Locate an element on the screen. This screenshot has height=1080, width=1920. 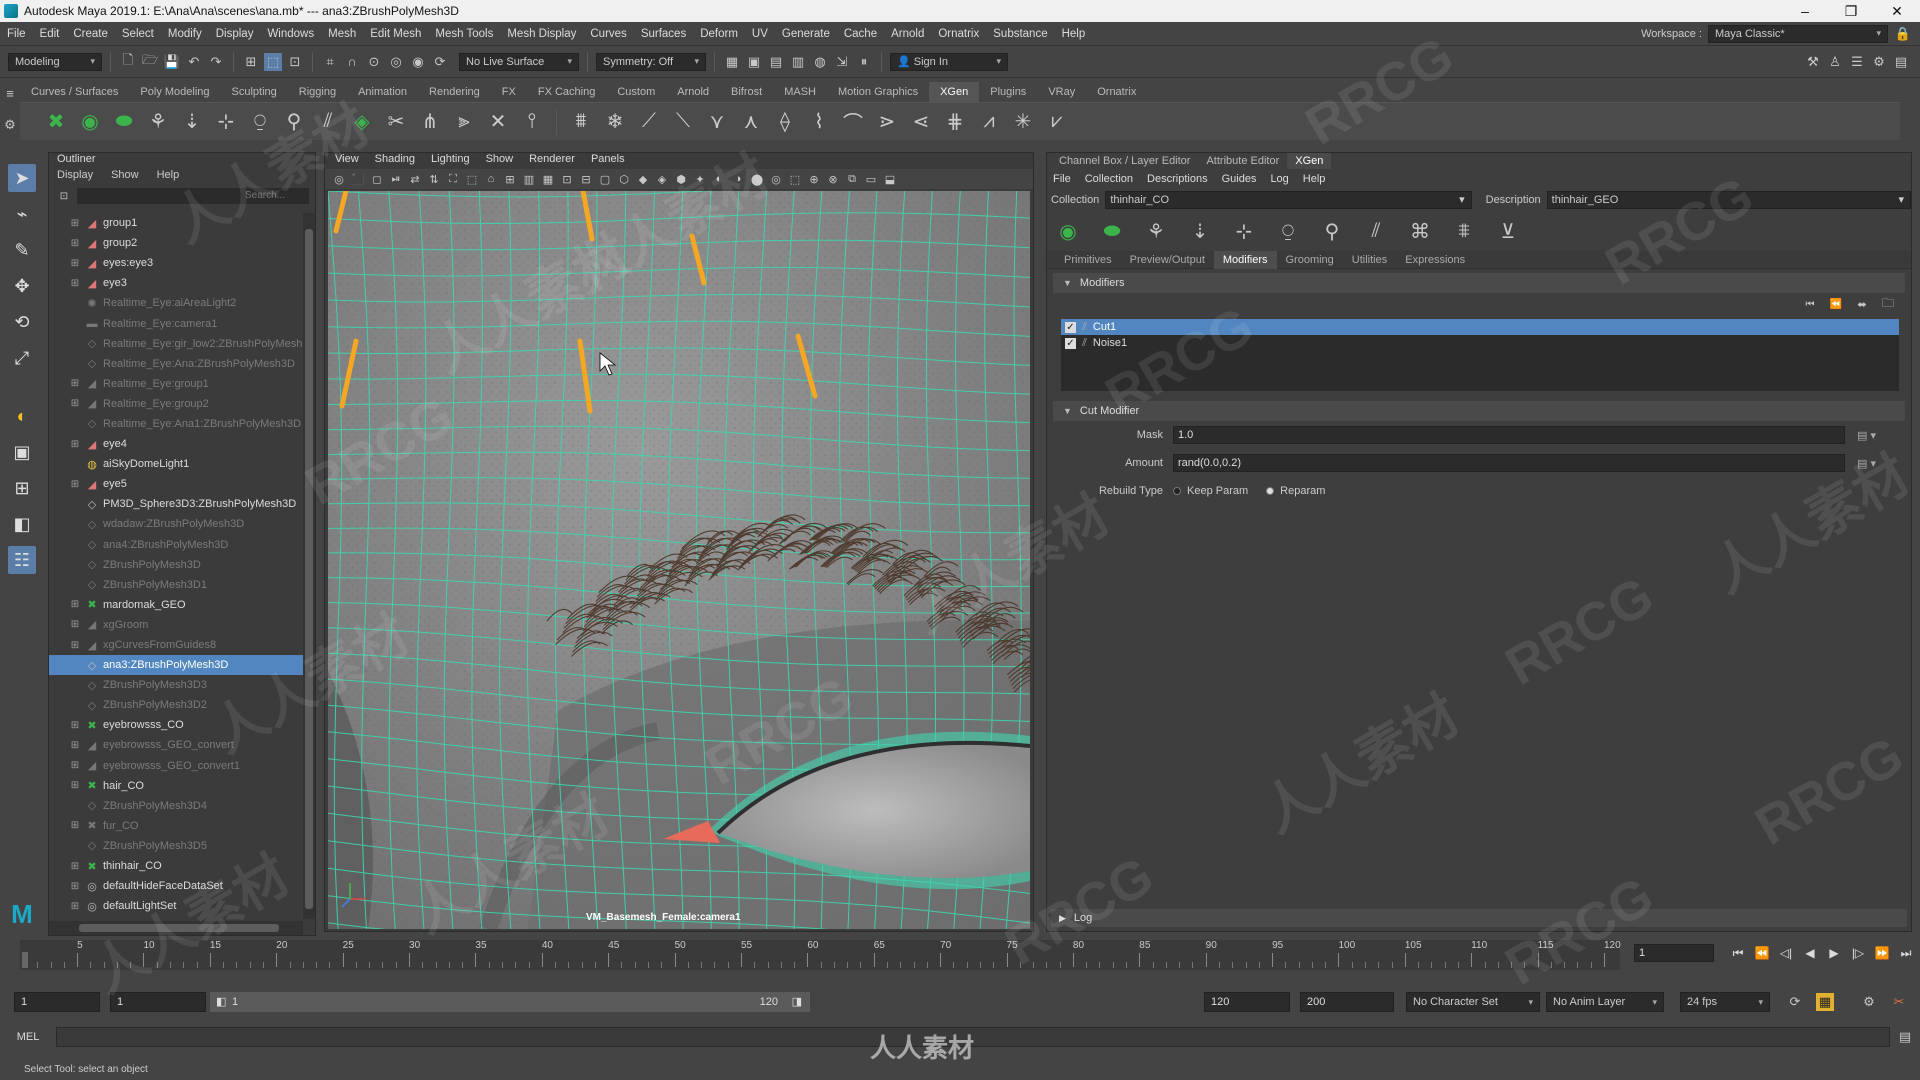
outliner-item: ⊞ ◢ eyebrowsss_GEO_convert1 is located at coordinates (176, 766).